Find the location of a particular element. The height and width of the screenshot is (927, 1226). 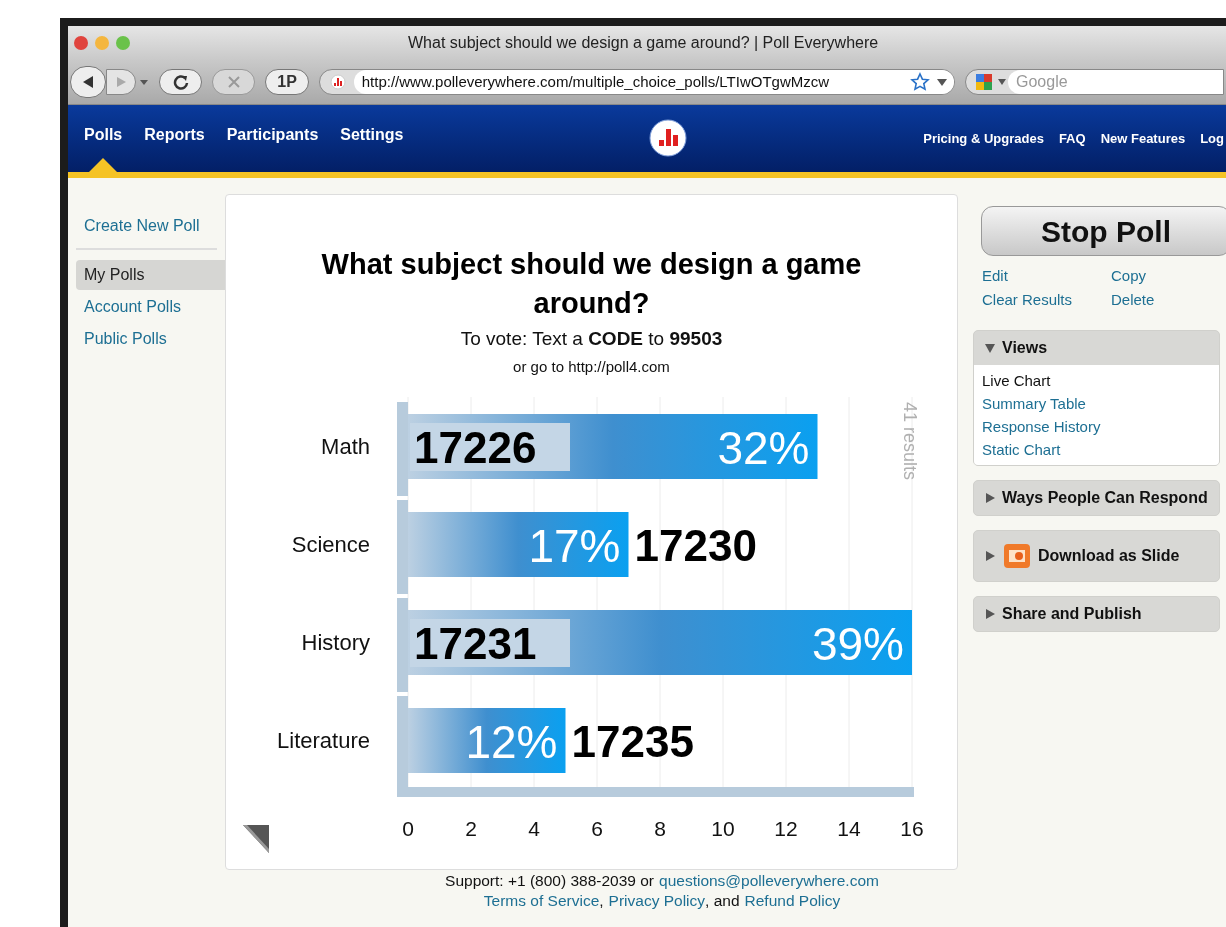

stop-icon is located at coordinates (233, 82).